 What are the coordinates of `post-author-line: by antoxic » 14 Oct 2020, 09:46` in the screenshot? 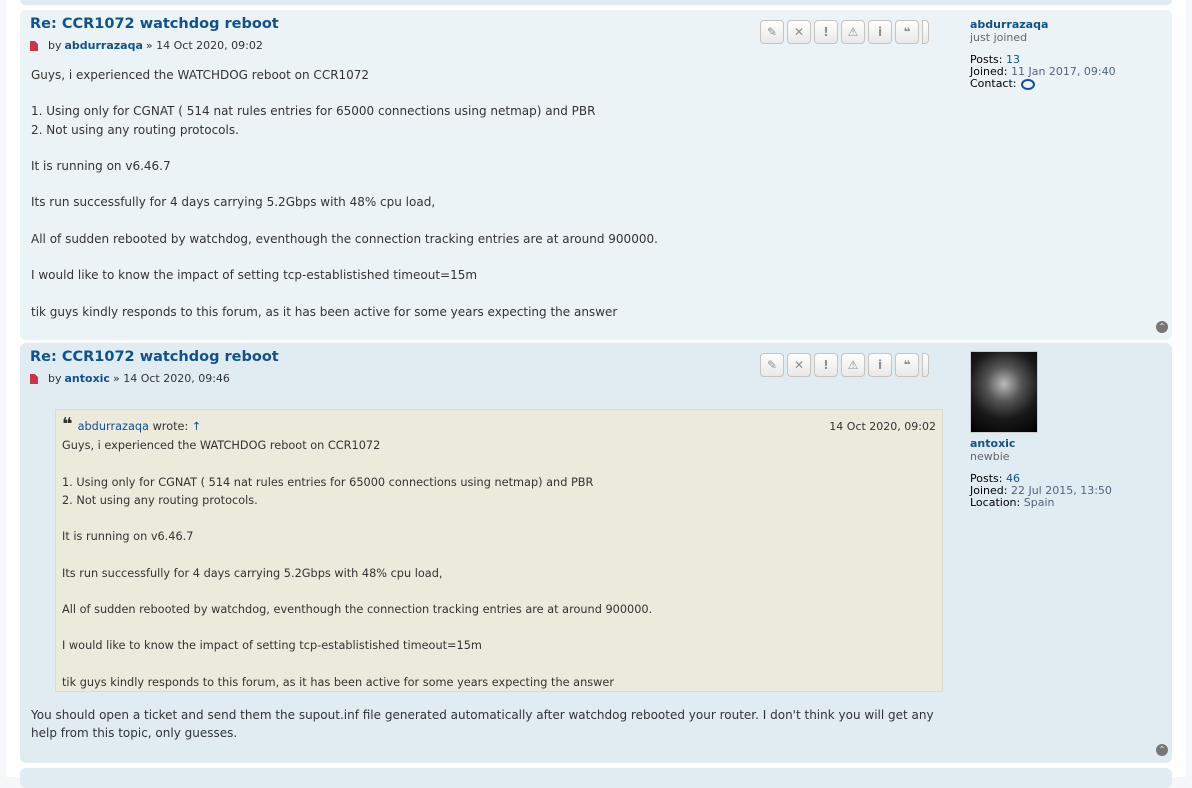 It's located at (130, 378).